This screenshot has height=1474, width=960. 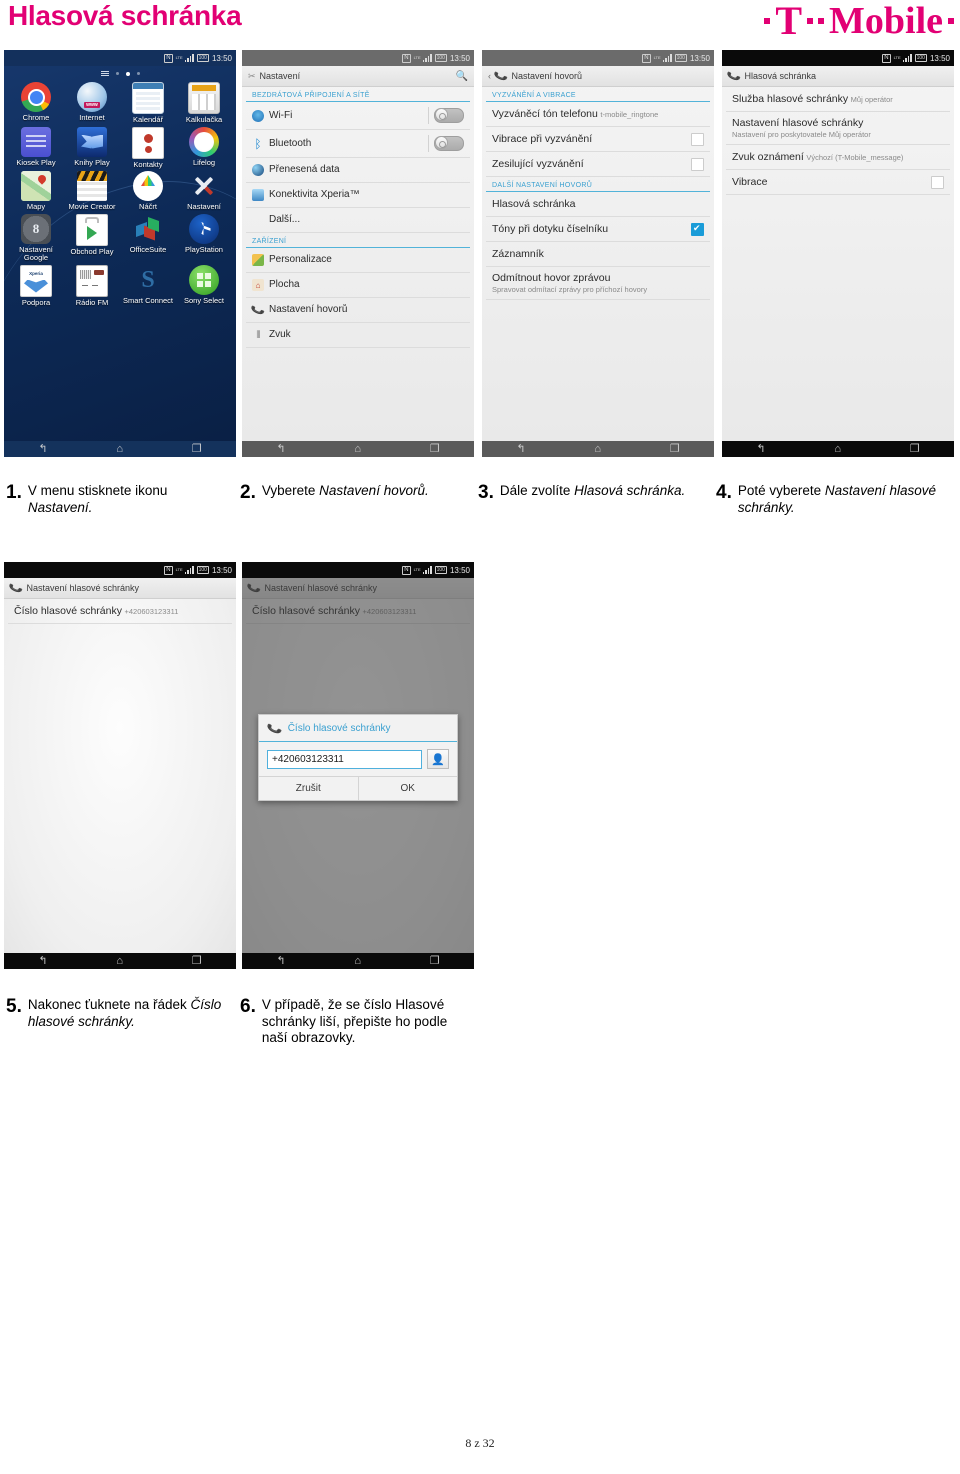 I want to click on dialog-actions: Zrušit OK, so click(x=358, y=788).